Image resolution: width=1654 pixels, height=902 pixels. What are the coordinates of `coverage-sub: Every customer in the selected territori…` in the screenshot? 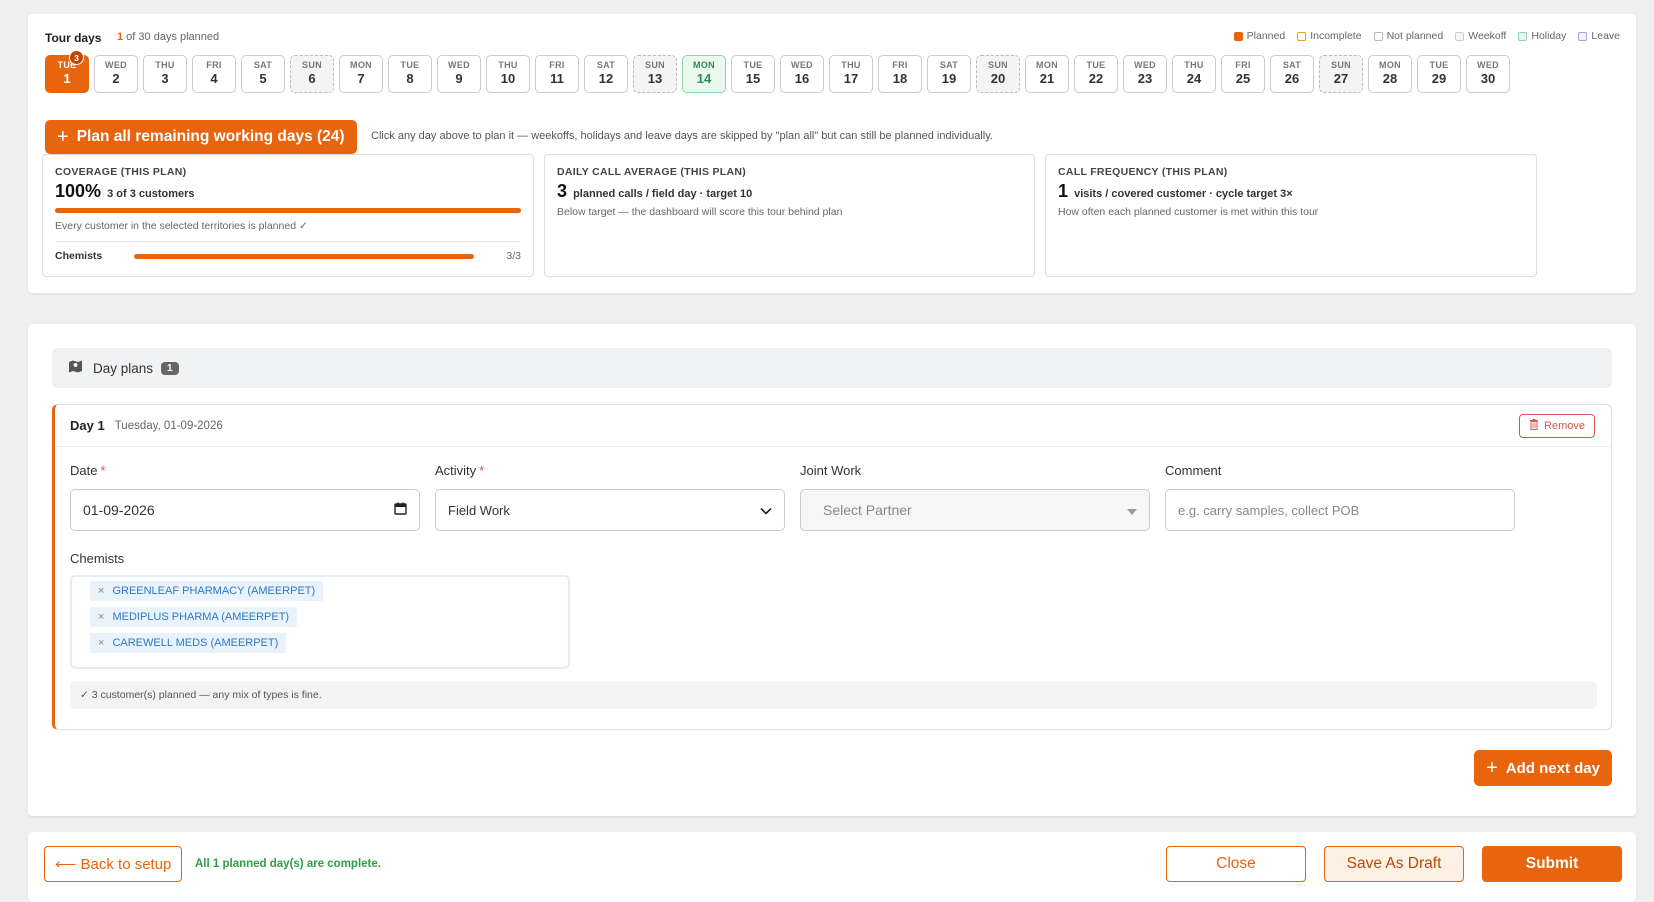 It's located at (181, 226).